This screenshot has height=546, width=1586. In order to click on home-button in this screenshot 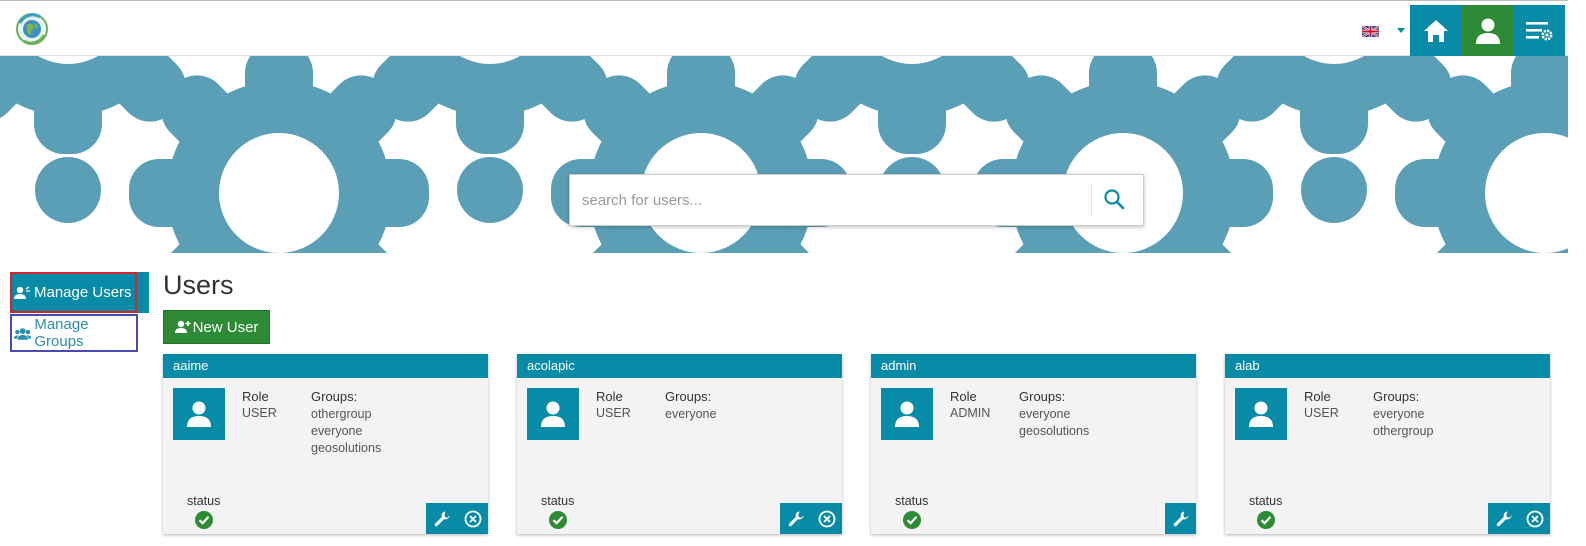, I will do `click(1436, 31)`.